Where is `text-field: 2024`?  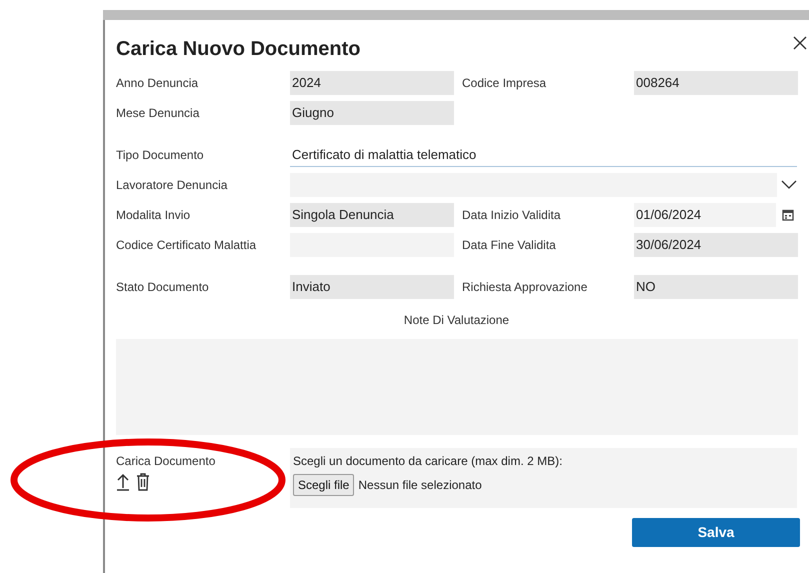 text-field: 2024 is located at coordinates (372, 83).